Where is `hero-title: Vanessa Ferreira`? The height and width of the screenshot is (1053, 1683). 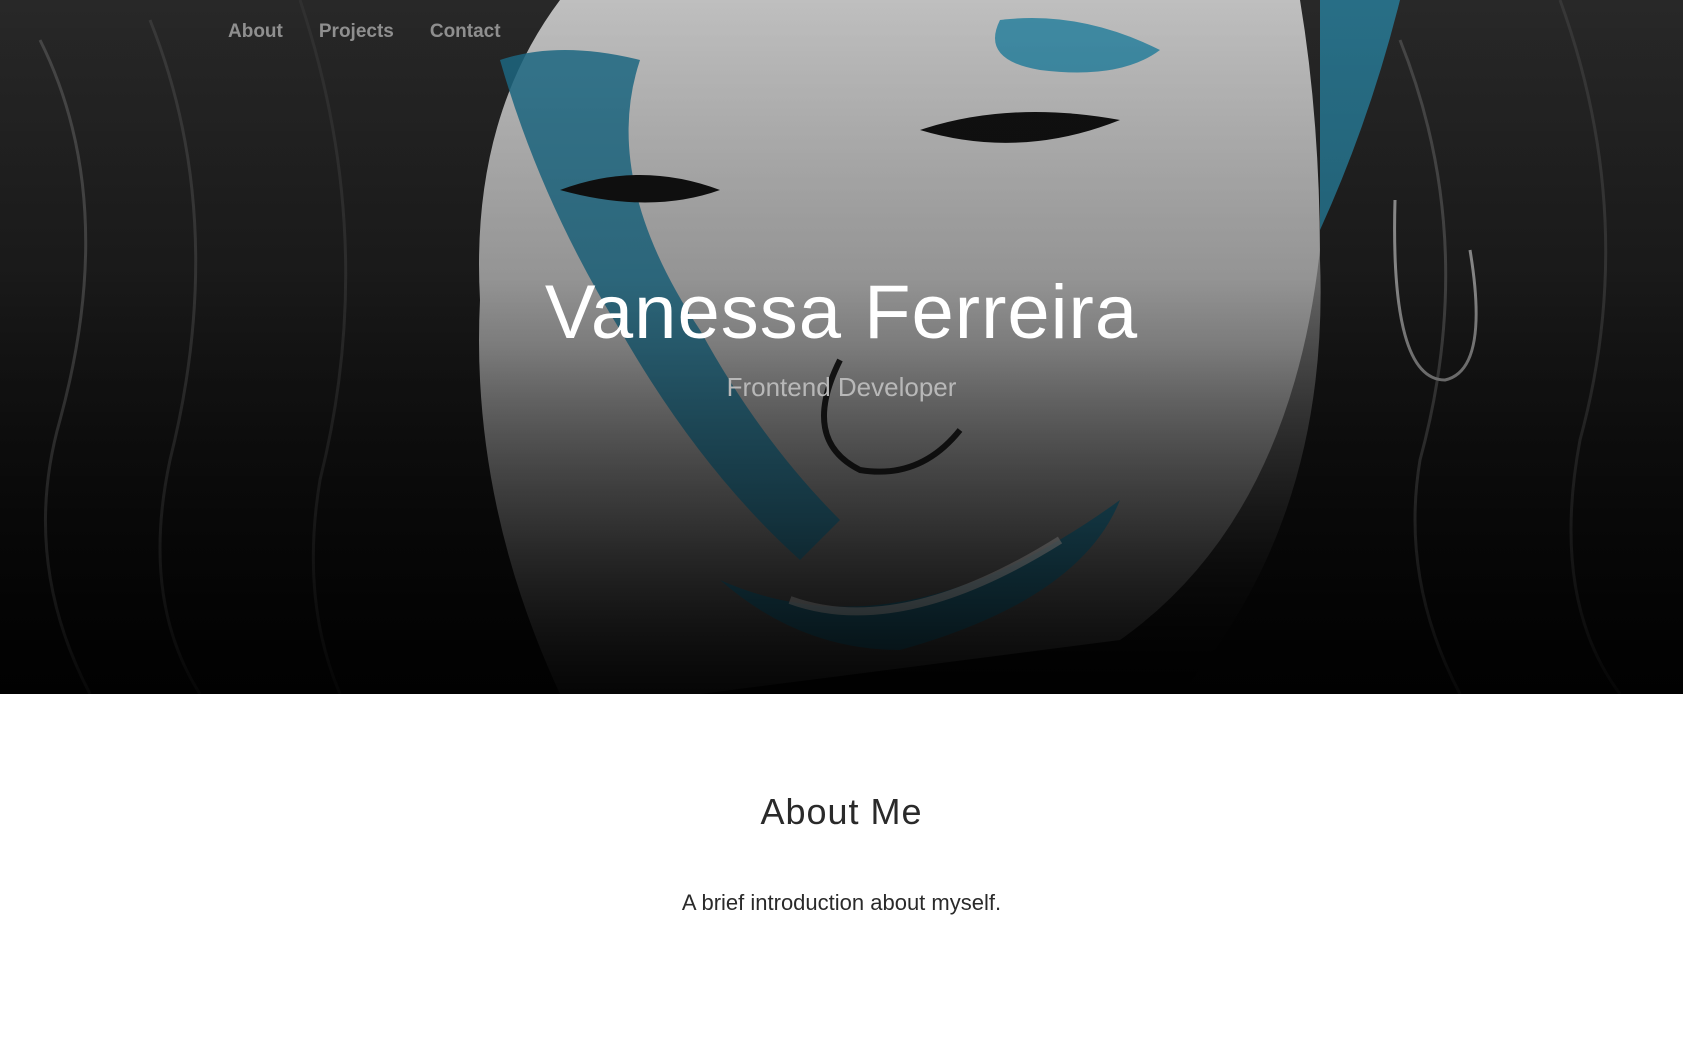 hero-title: Vanessa Ferreira is located at coordinates (841, 312).